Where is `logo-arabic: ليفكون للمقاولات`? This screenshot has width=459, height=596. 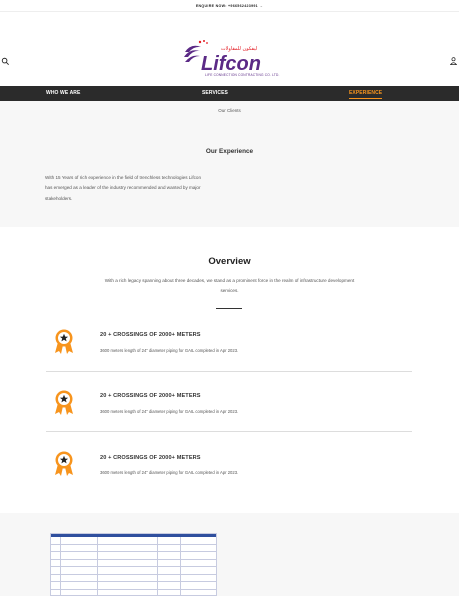
logo-arabic: ليفكون للمقاولات is located at coordinates (239, 49).